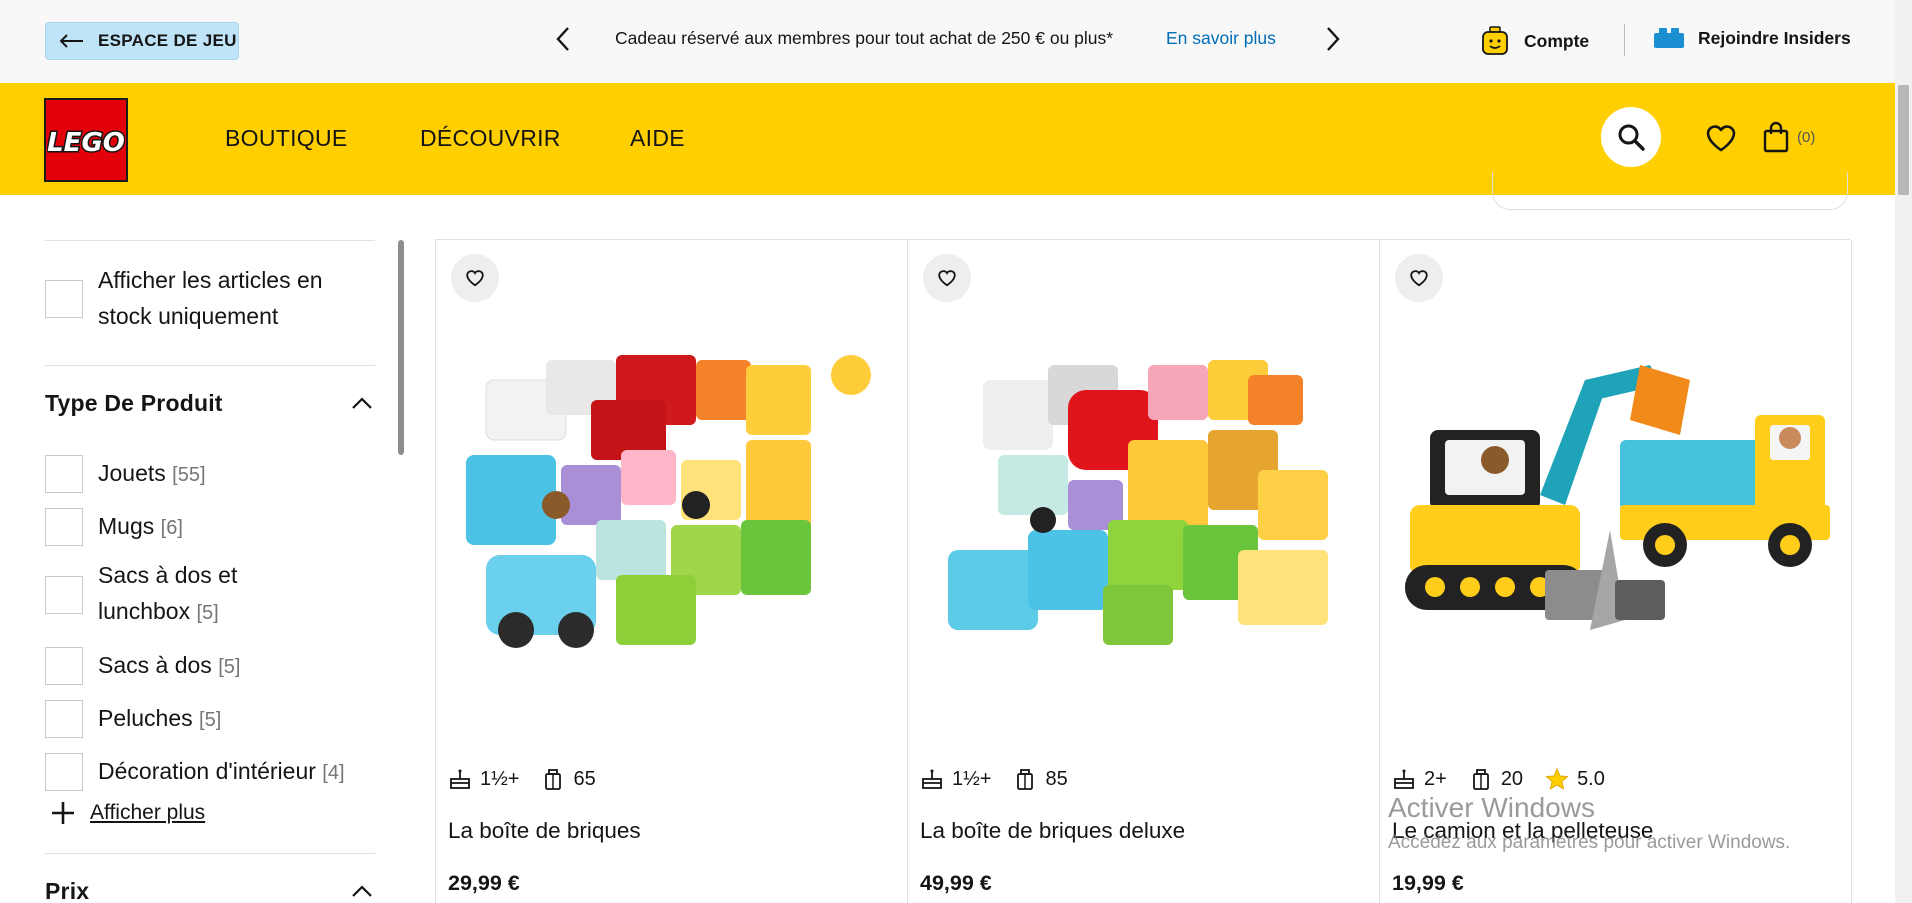  What do you see at coordinates (169, 665) in the screenshot?
I see `type-backpacks-label: Sacs à dos [5]` at bounding box center [169, 665].